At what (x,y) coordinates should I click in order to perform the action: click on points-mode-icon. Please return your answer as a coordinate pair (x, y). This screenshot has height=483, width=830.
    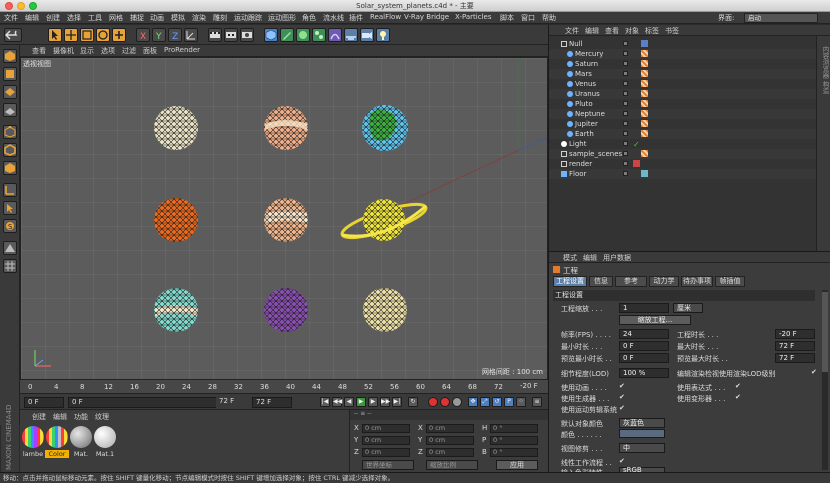
    Looking at the image, I should click on (10, 132).